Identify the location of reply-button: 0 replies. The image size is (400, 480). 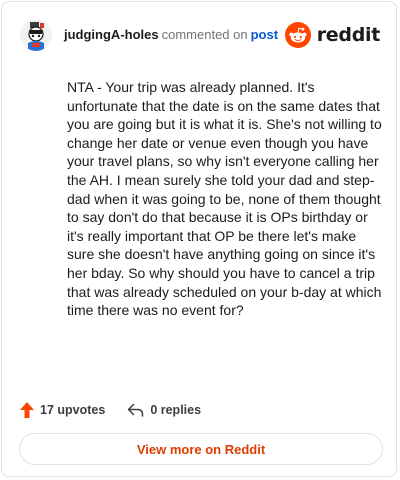
(164, 410).